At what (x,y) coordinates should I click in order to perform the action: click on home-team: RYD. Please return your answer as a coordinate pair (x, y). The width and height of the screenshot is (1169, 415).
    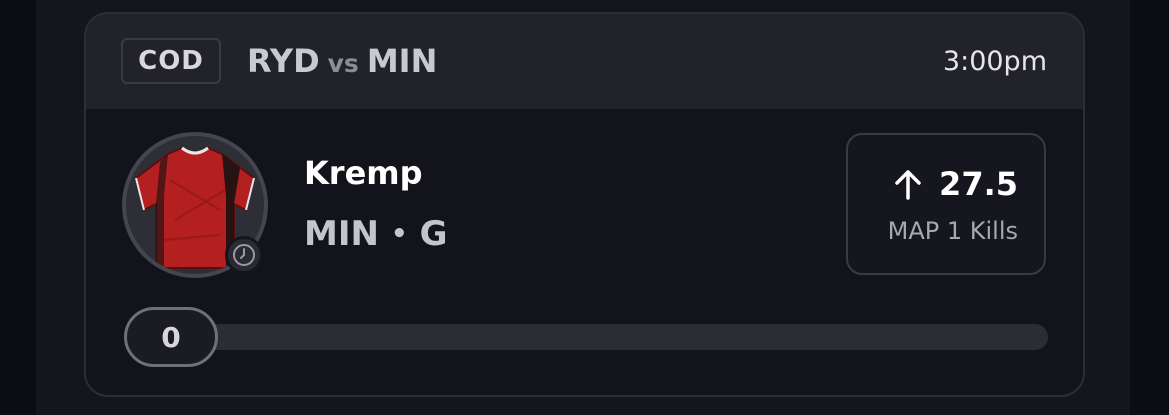
    Looking at the image, I should click on (283, 61).